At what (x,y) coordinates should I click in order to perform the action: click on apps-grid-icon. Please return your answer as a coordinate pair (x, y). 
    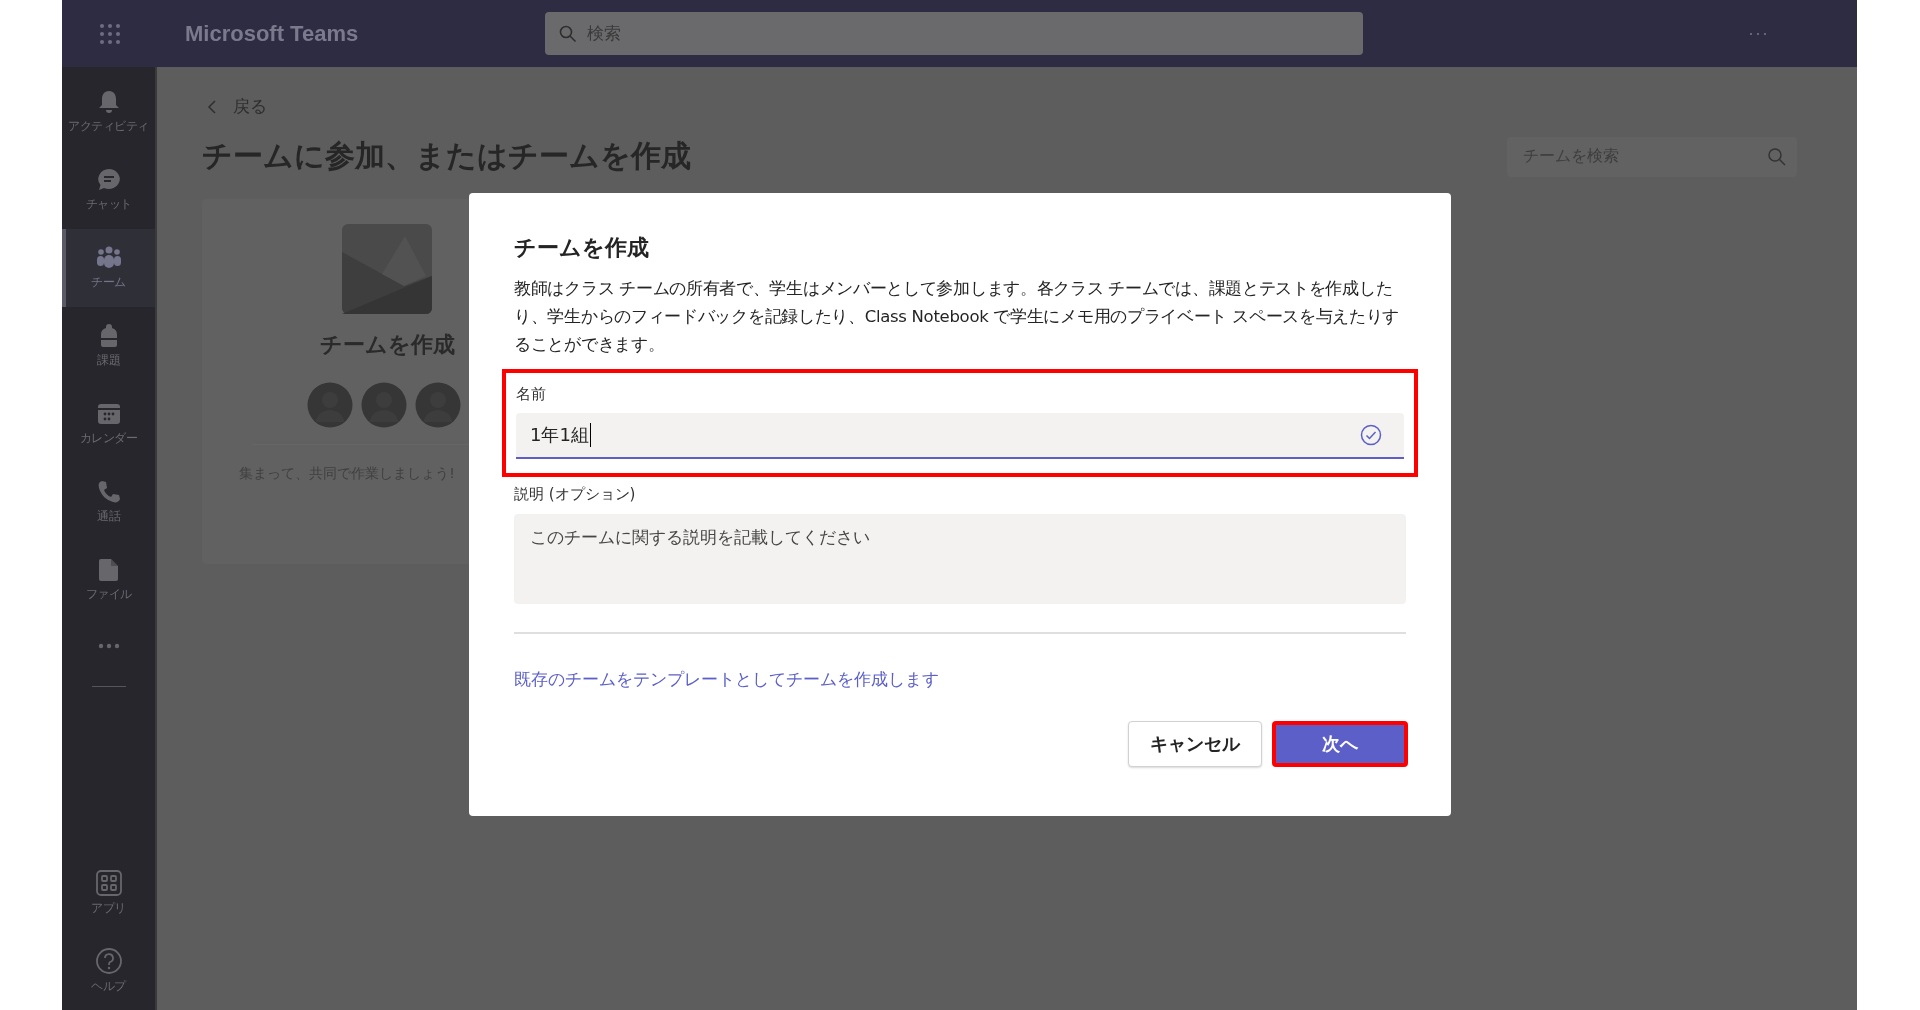
    Looking at the image, I should click on (108, 883).